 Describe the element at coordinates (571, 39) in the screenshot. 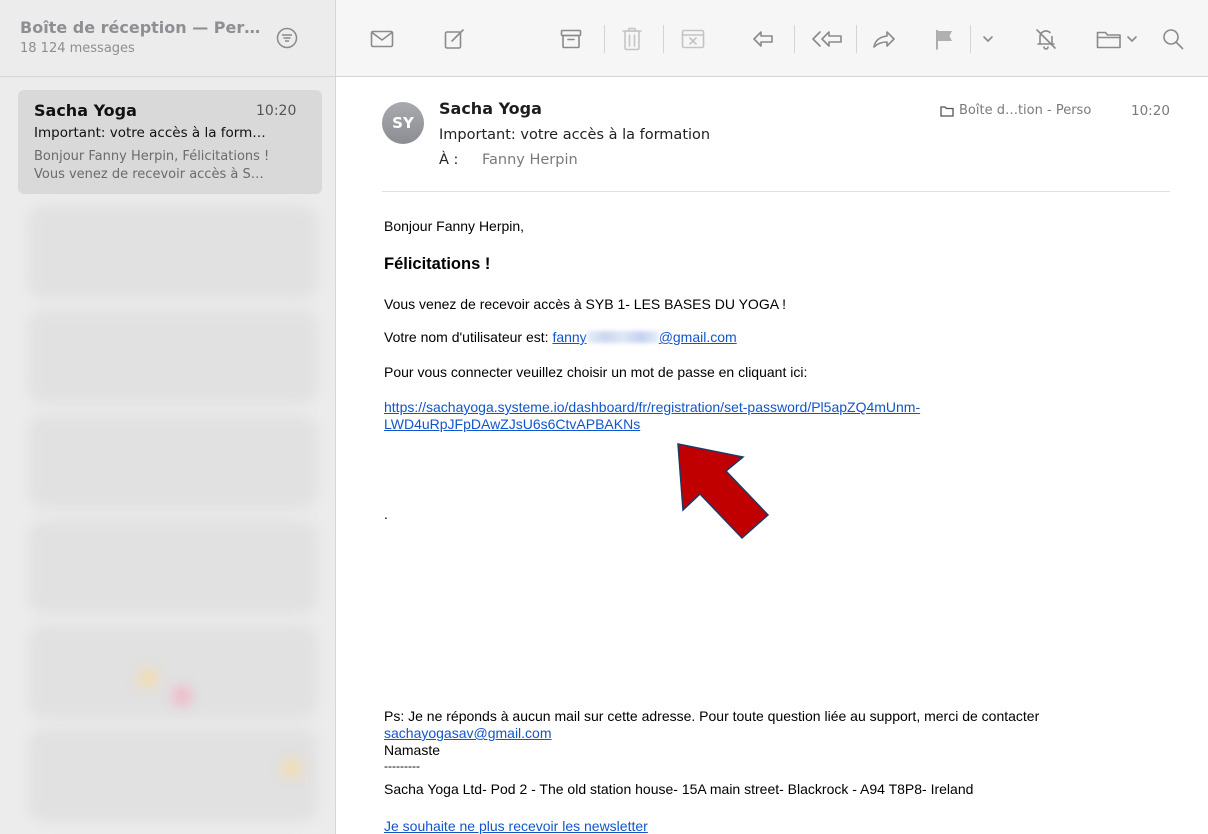

I see `archive-icon` at that location.